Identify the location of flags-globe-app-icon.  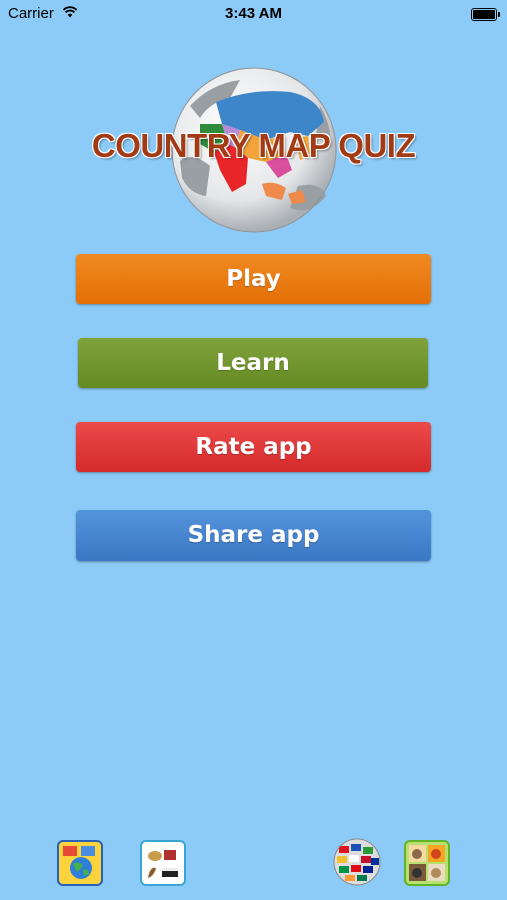
(357, 862).